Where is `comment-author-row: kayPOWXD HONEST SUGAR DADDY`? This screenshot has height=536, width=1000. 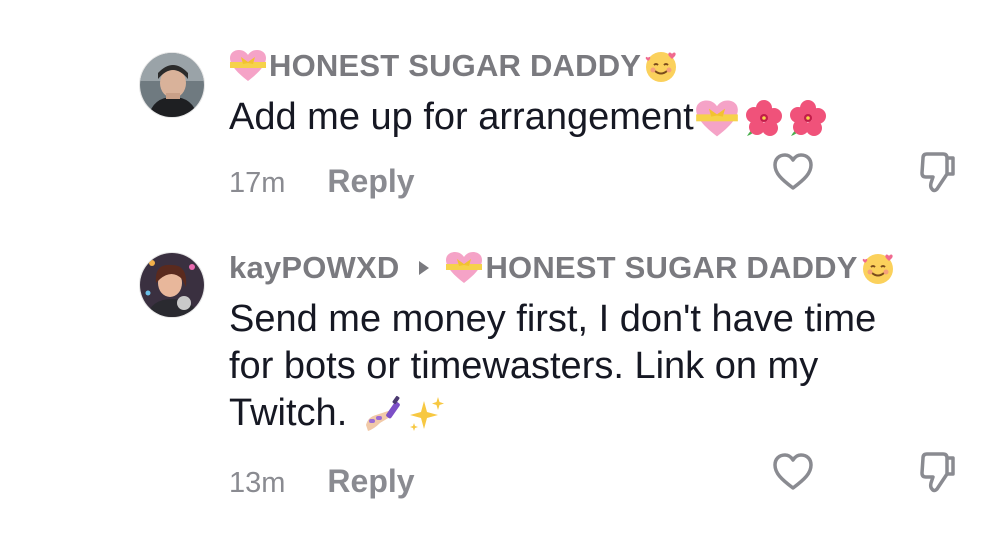
comment-author-row: kayPOWXD HONEST SUGAR DADDY is located at coordinates (562, 268).